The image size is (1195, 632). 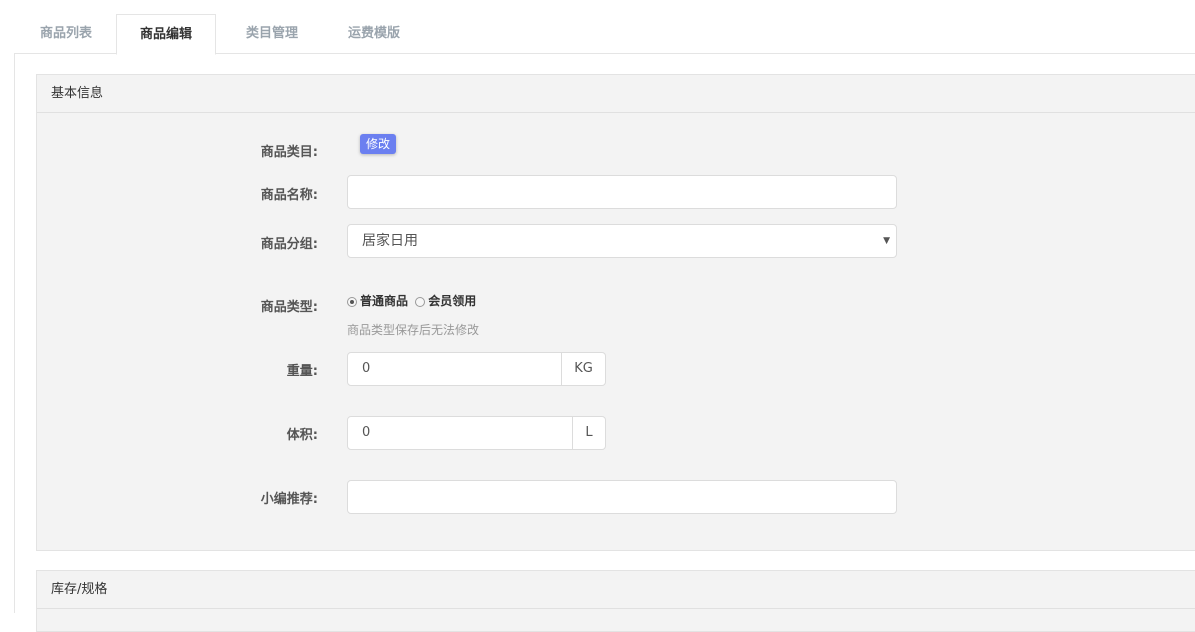 I want to click on product-type-help: 商品类型保存后无法修改, so click(x=413, y=330).